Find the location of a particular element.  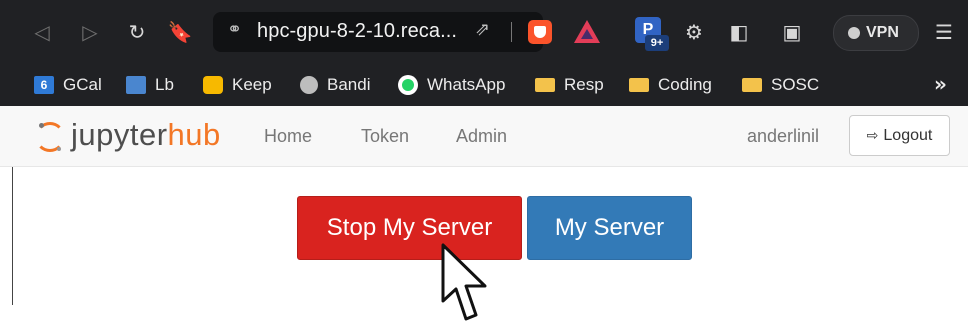

mouse-pointer-icon is located at coordinates (464, 282).